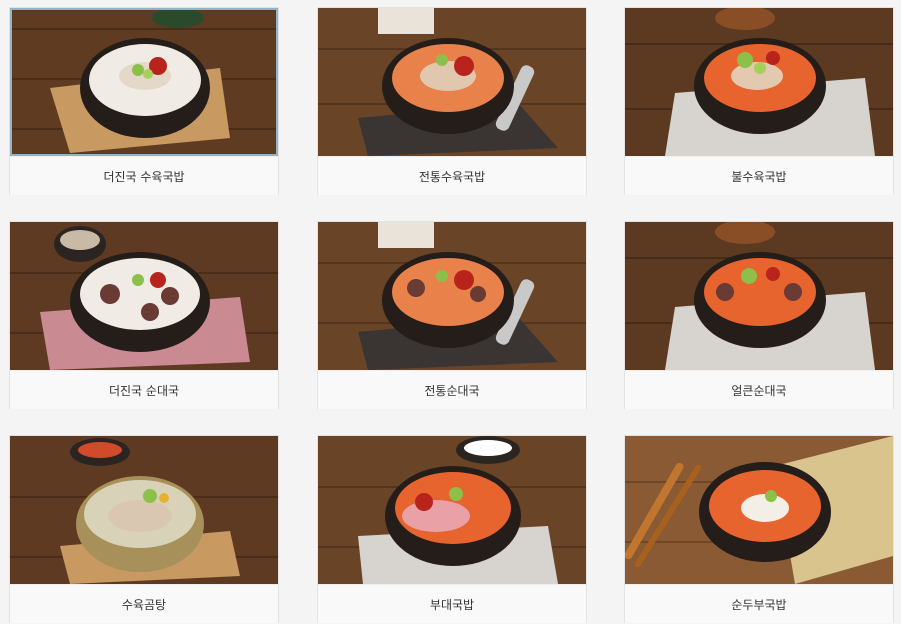  I want to click on menu-label: 더진국 수육국밥, so click(144, 175).